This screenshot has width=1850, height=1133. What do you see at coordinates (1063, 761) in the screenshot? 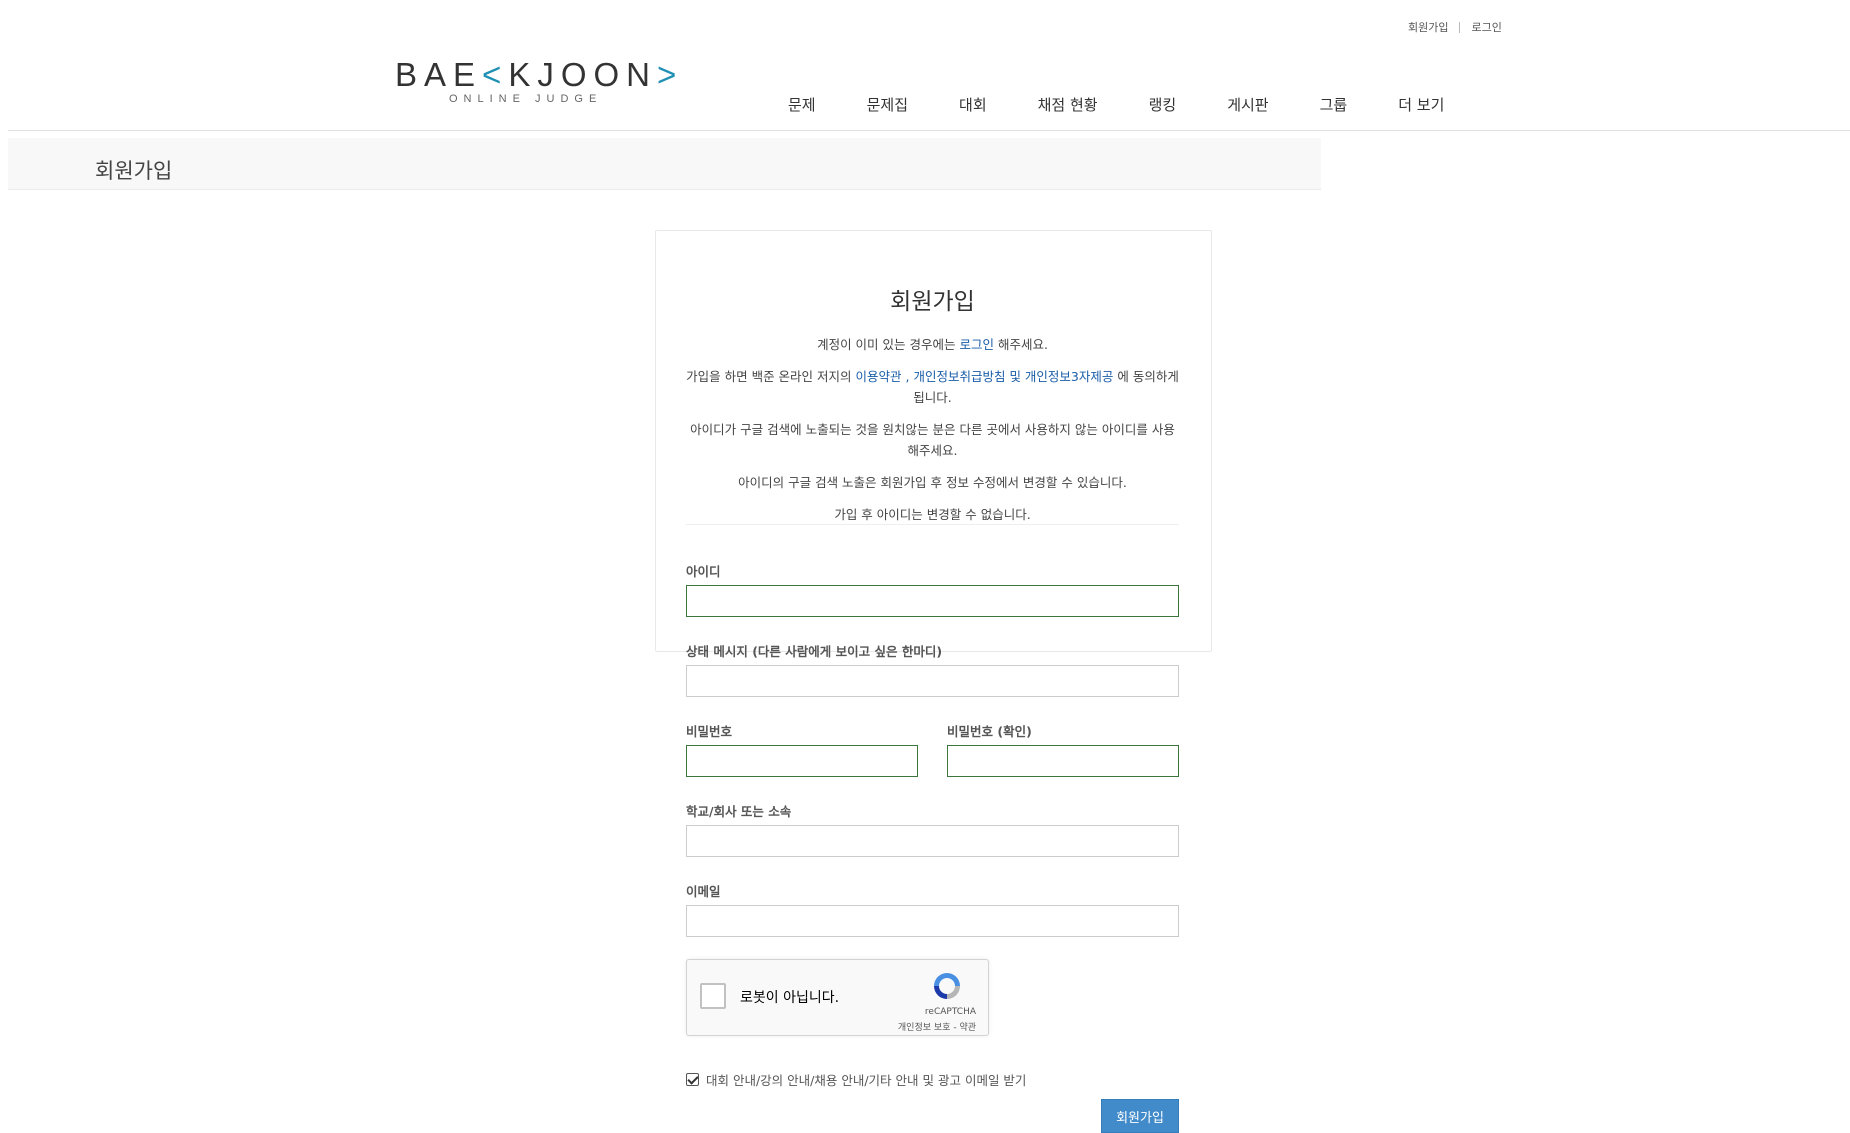
I see `password-confirm-input` at bounding box center [1063, 761].